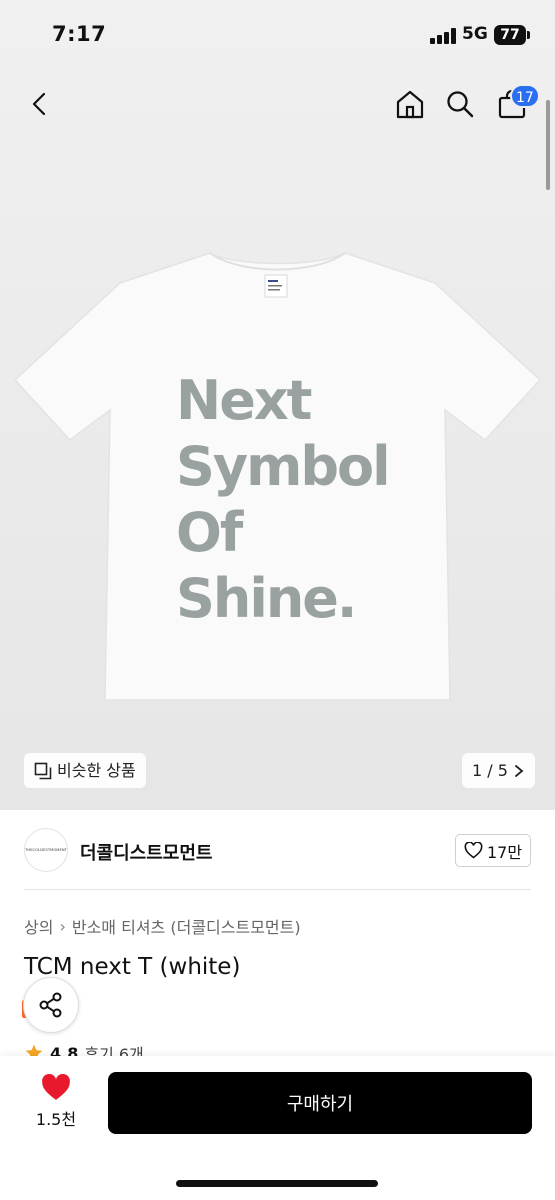 The width and height of the screenshot is (555, 1200). What do you see at coordinates (473, 850) in the screenshot?
I see `heart-outline-icon` at bounding box center [473, 850].